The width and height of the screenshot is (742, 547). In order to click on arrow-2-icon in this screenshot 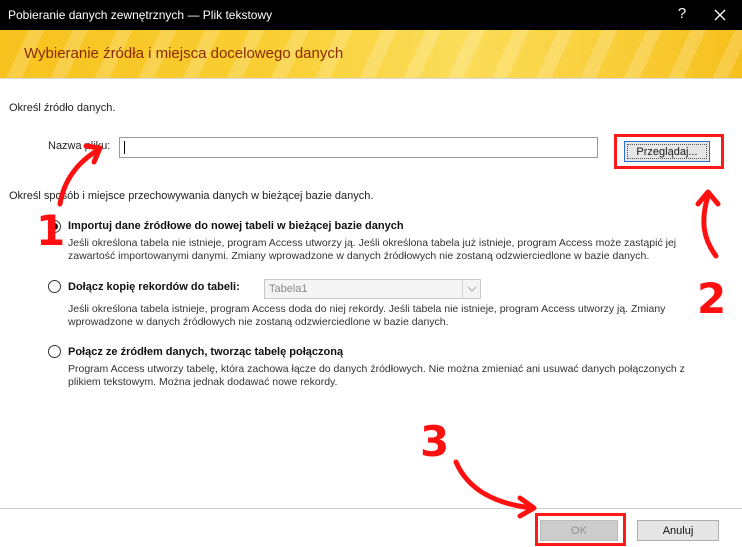, I will do `click(708, 224)`.